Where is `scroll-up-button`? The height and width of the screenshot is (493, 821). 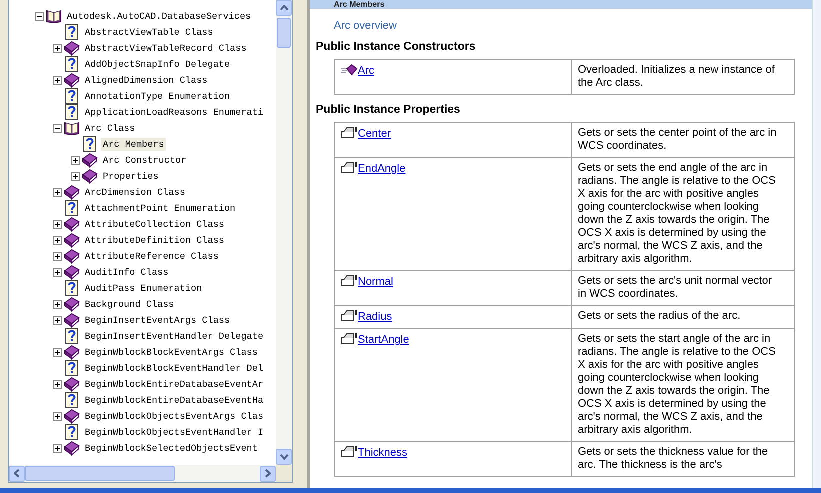 scroll-up-button is located at coordinates (284, 8).